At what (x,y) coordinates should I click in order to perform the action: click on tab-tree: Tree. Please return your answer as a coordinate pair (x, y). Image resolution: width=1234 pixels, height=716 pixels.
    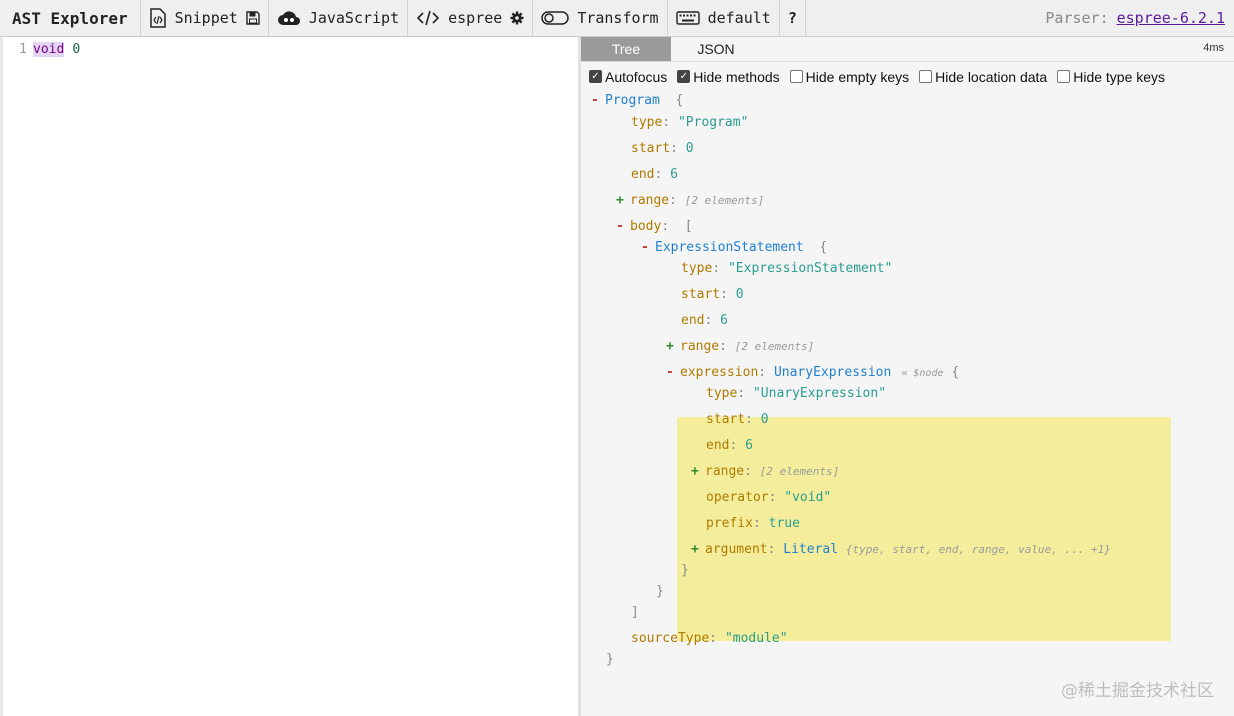
    Looking at the image, I should click on (626, 49).